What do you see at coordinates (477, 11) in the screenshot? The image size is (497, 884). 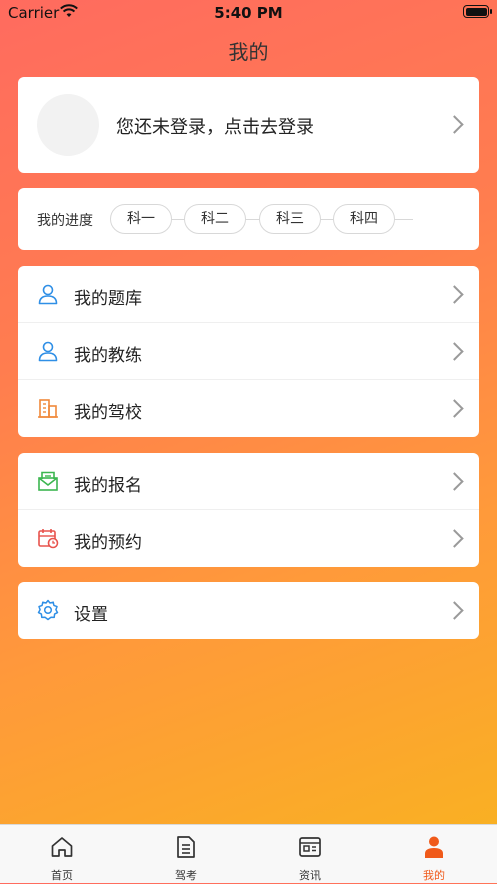 I see `battery-icon` at bounding box center [477, 11].